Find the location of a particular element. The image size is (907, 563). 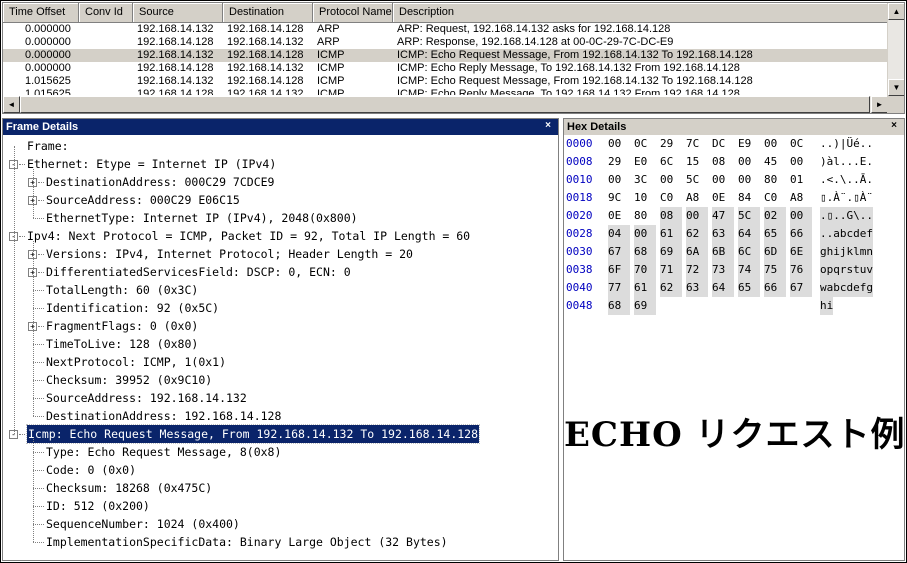

hex-byte: E9 is located at coordinates (749, 144).